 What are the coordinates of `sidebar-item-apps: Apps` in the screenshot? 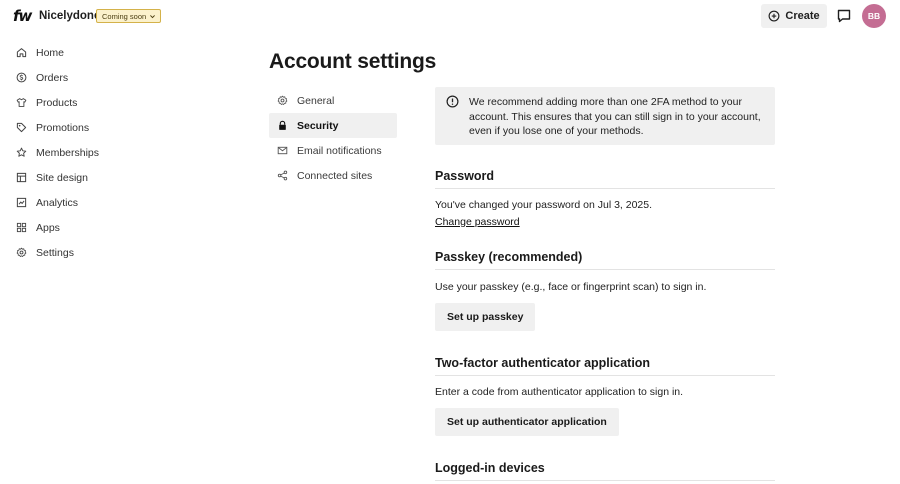 It's located at (100, 227).